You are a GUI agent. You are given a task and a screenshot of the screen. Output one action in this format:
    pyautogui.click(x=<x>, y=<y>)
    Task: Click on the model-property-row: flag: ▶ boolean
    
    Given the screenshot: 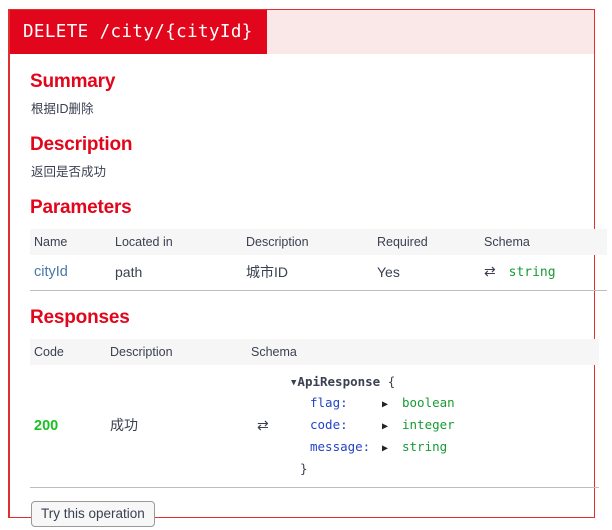 What is the action you would take?
    pyautogui.click(x=373, y=404)
    